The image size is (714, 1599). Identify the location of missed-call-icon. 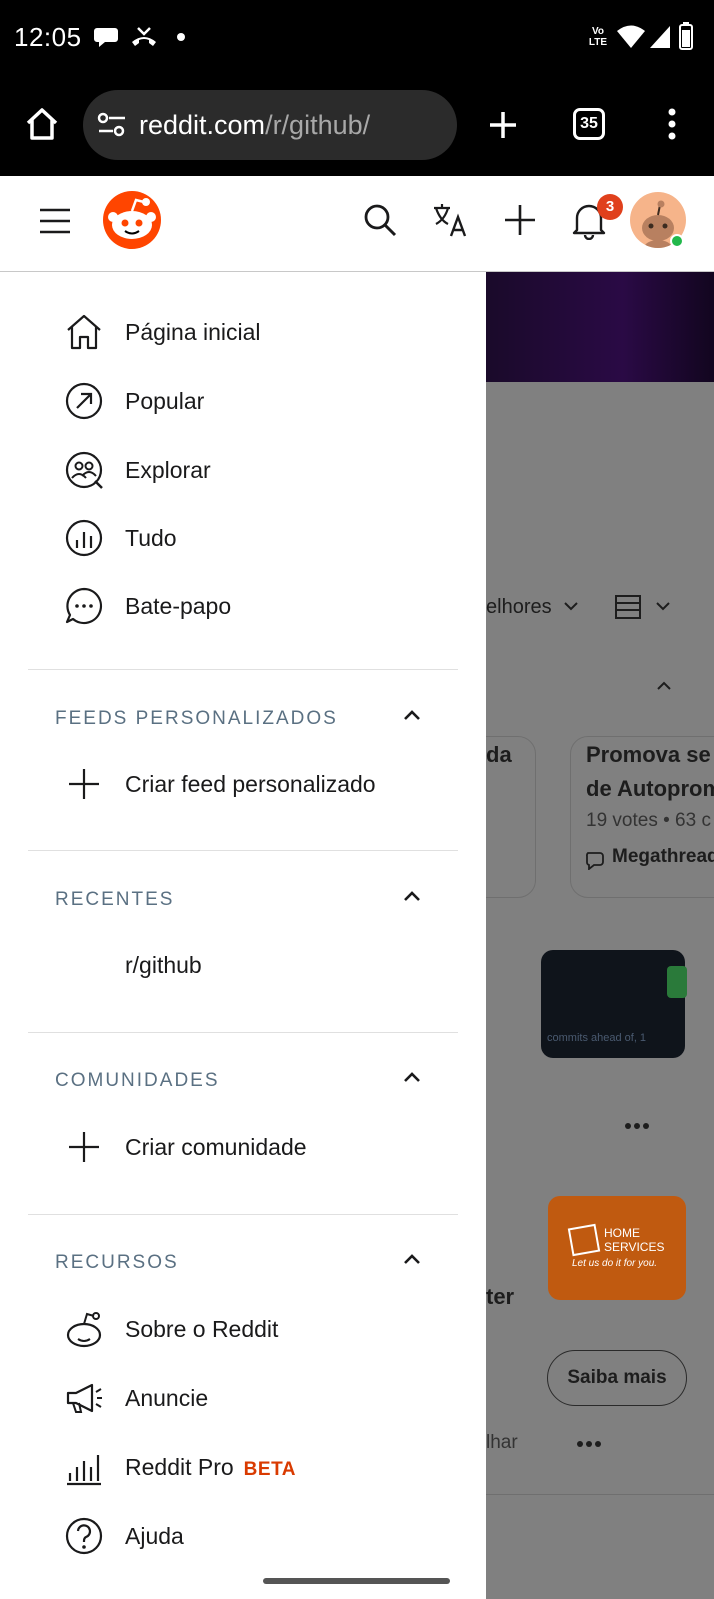
(144, 36).